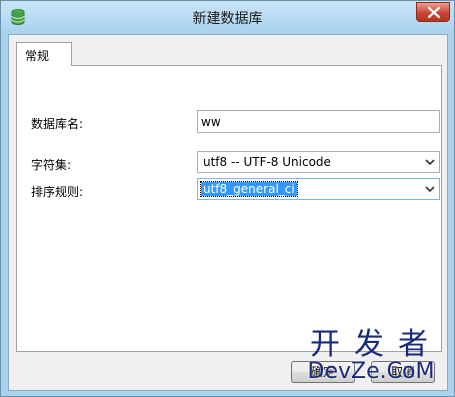 Image resolution: width=455 pixels, height=397 pixels. I want to click on window-title: 新建数据库, so click(227, 19).